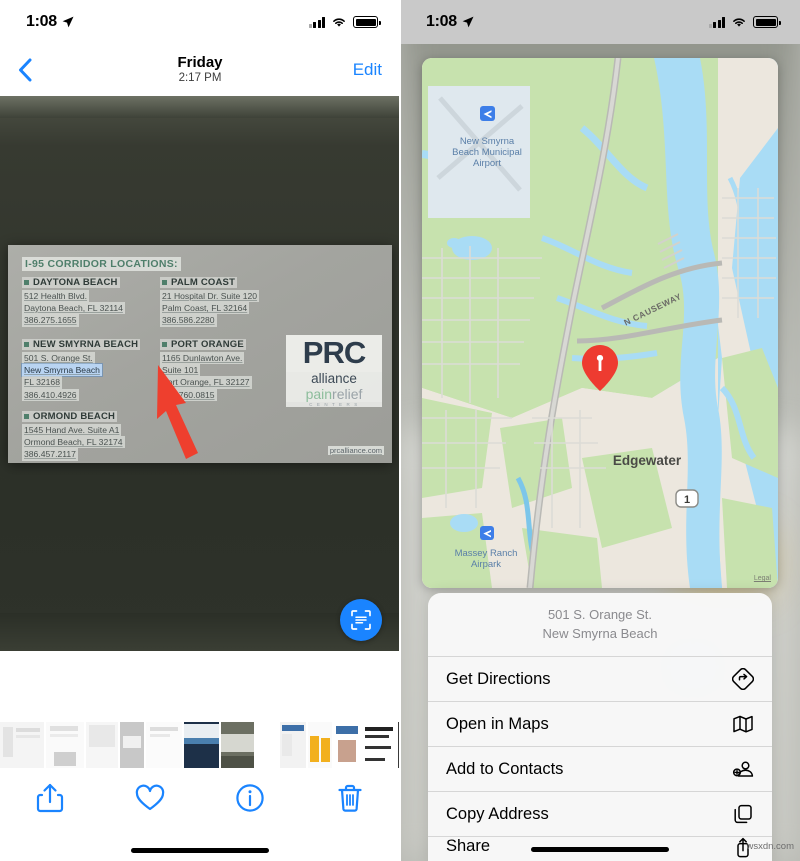  I want to click on heart-icon, so click(150, 798).